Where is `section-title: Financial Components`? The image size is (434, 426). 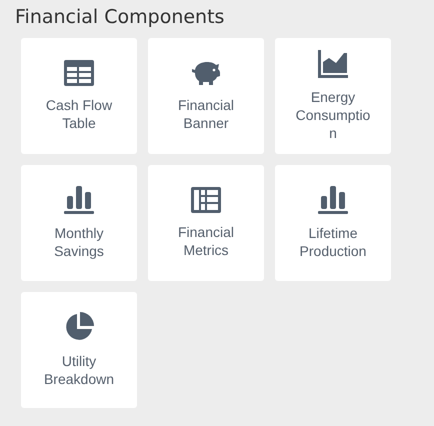
section-title: Financial Components is located at coordinates (120, 17).